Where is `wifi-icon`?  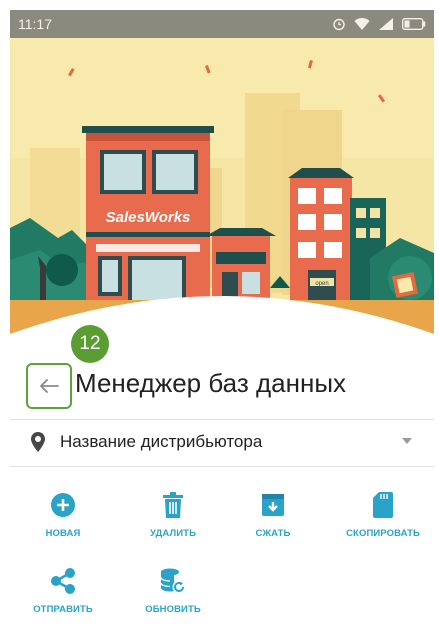 wifi-icon is located at coordinates (362, 24).